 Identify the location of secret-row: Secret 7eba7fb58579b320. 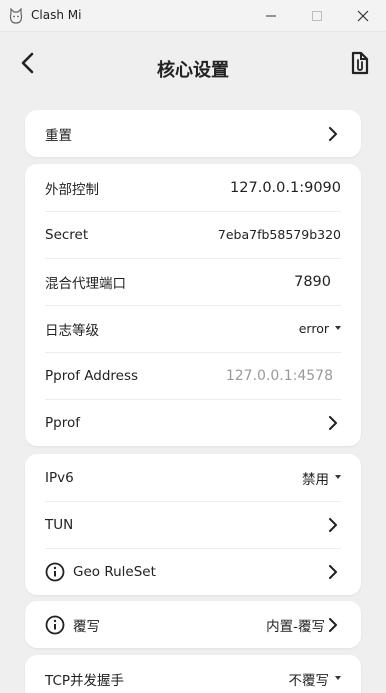
(193, 234).